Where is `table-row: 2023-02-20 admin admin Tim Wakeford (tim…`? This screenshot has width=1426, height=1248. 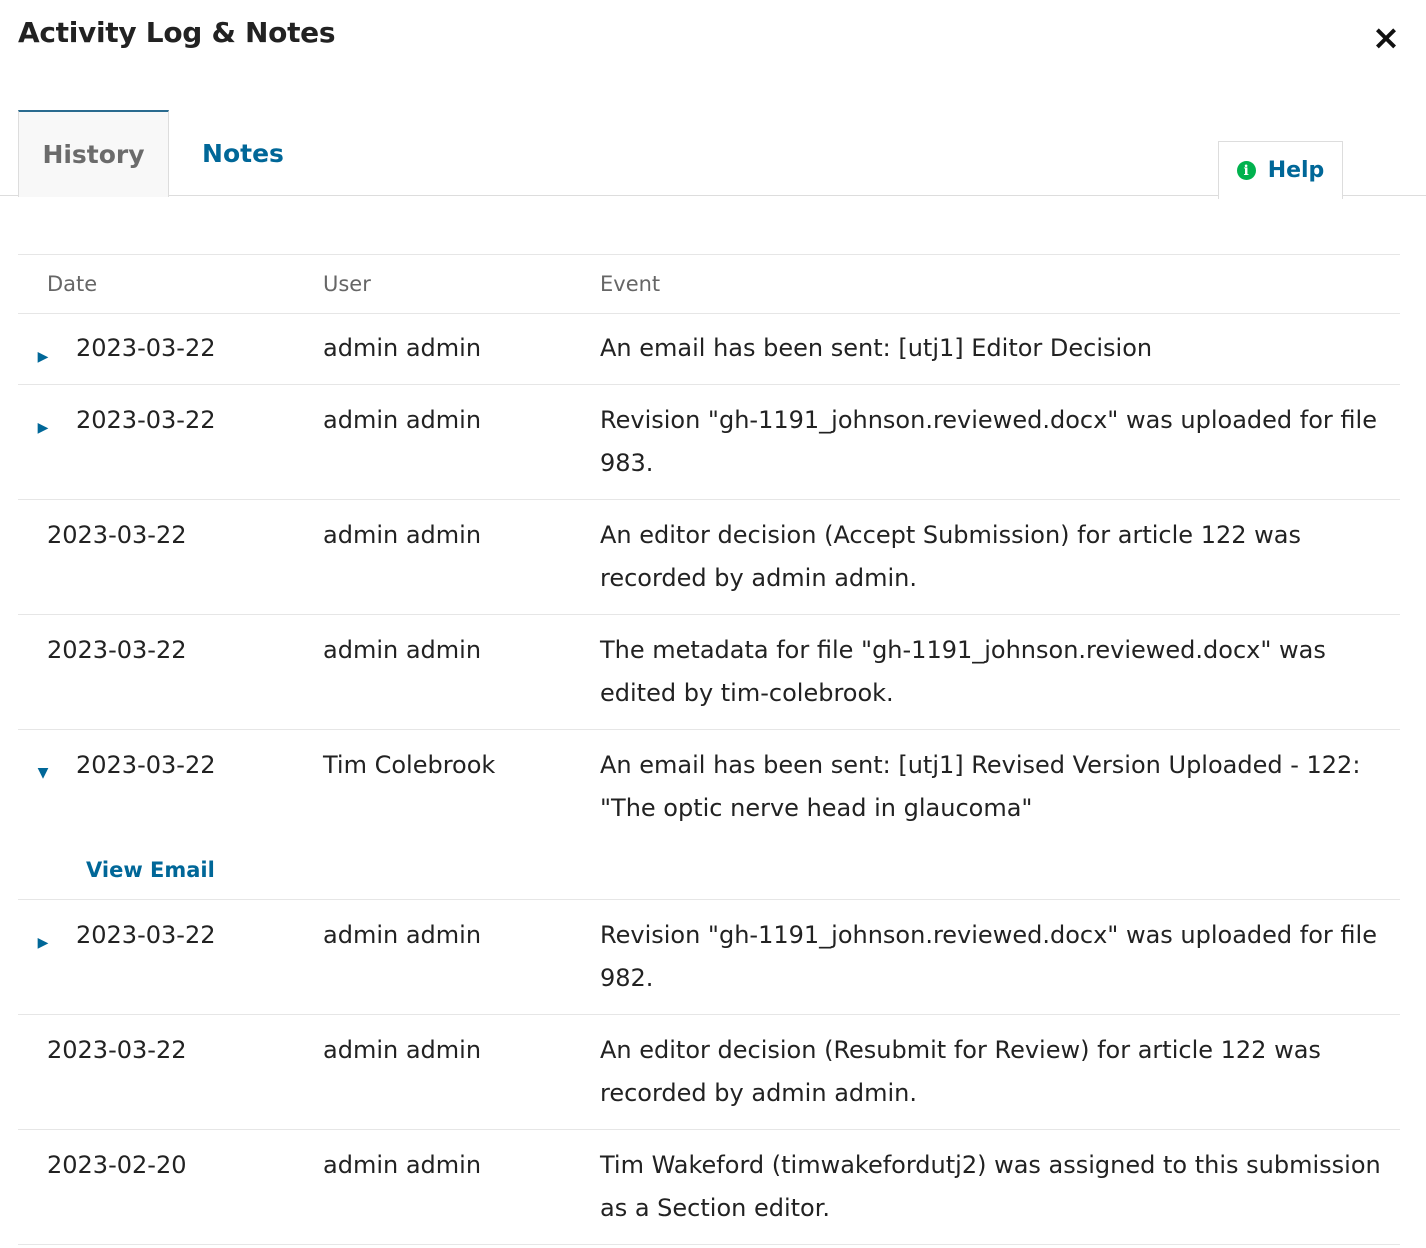 table-row: 2023-02-20 admin admin Tim Wakeford (tim… is located at coordinates (709, 1187).